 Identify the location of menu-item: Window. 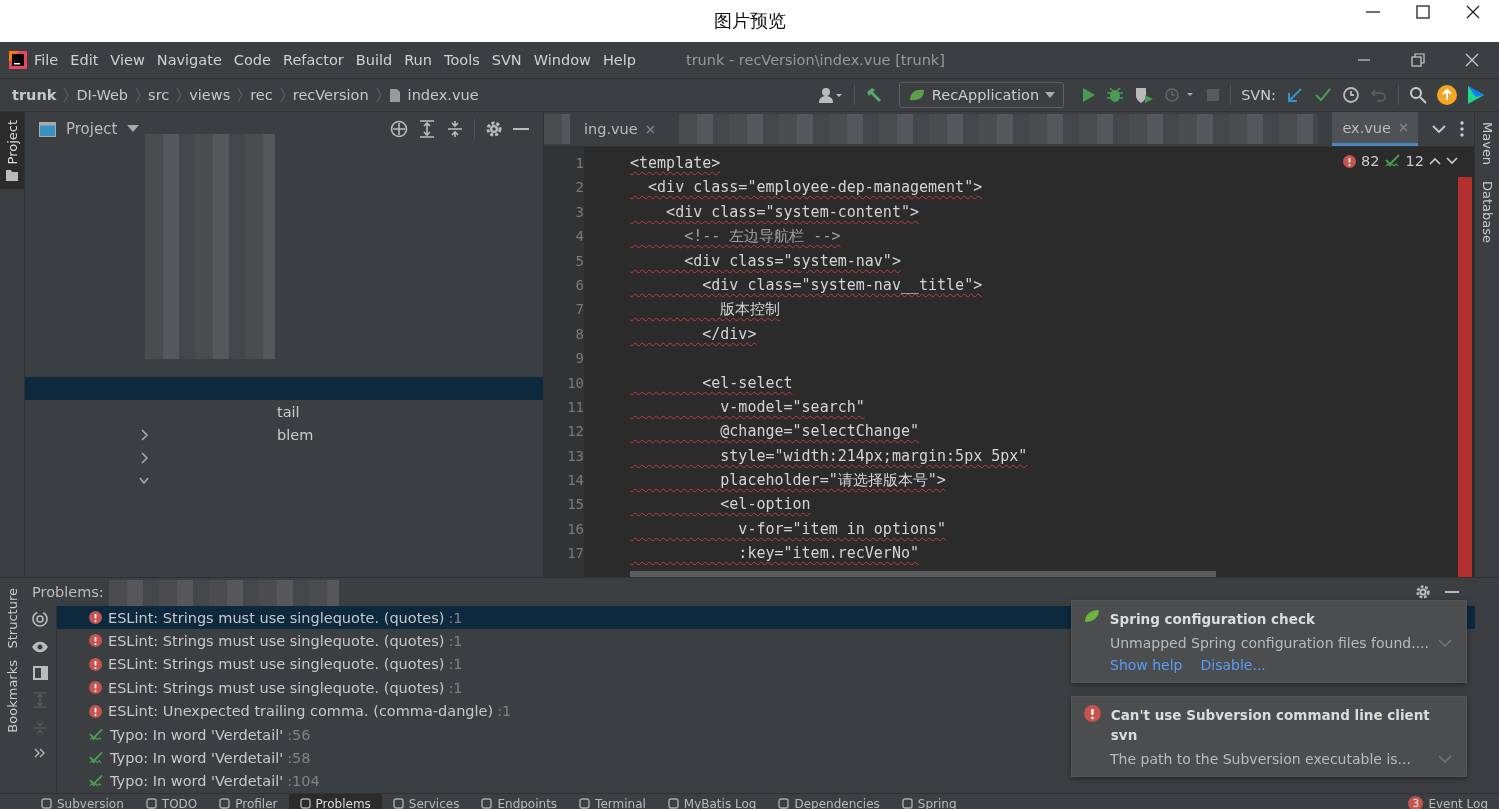
(562, 60).